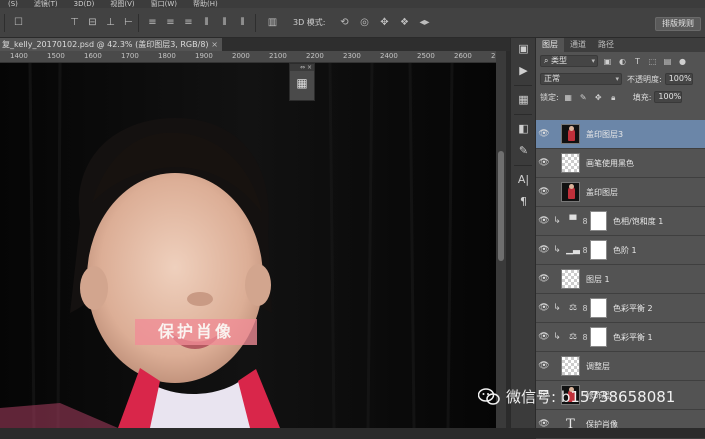 The width and height of the screenshot is (705, 439). Describe the element at coordinates (188, 23) in the screenshot. I see `distribute-bottom-icon: ≡` at that location.